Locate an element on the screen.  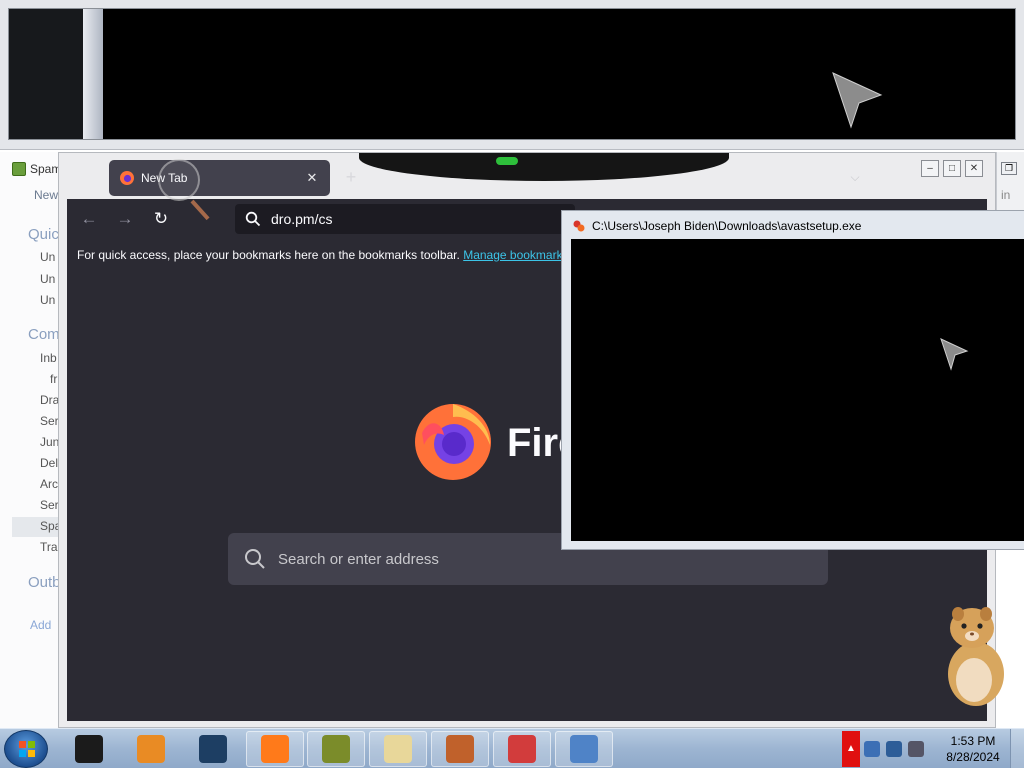
firefox-icon is located at coordinates (127, 178).